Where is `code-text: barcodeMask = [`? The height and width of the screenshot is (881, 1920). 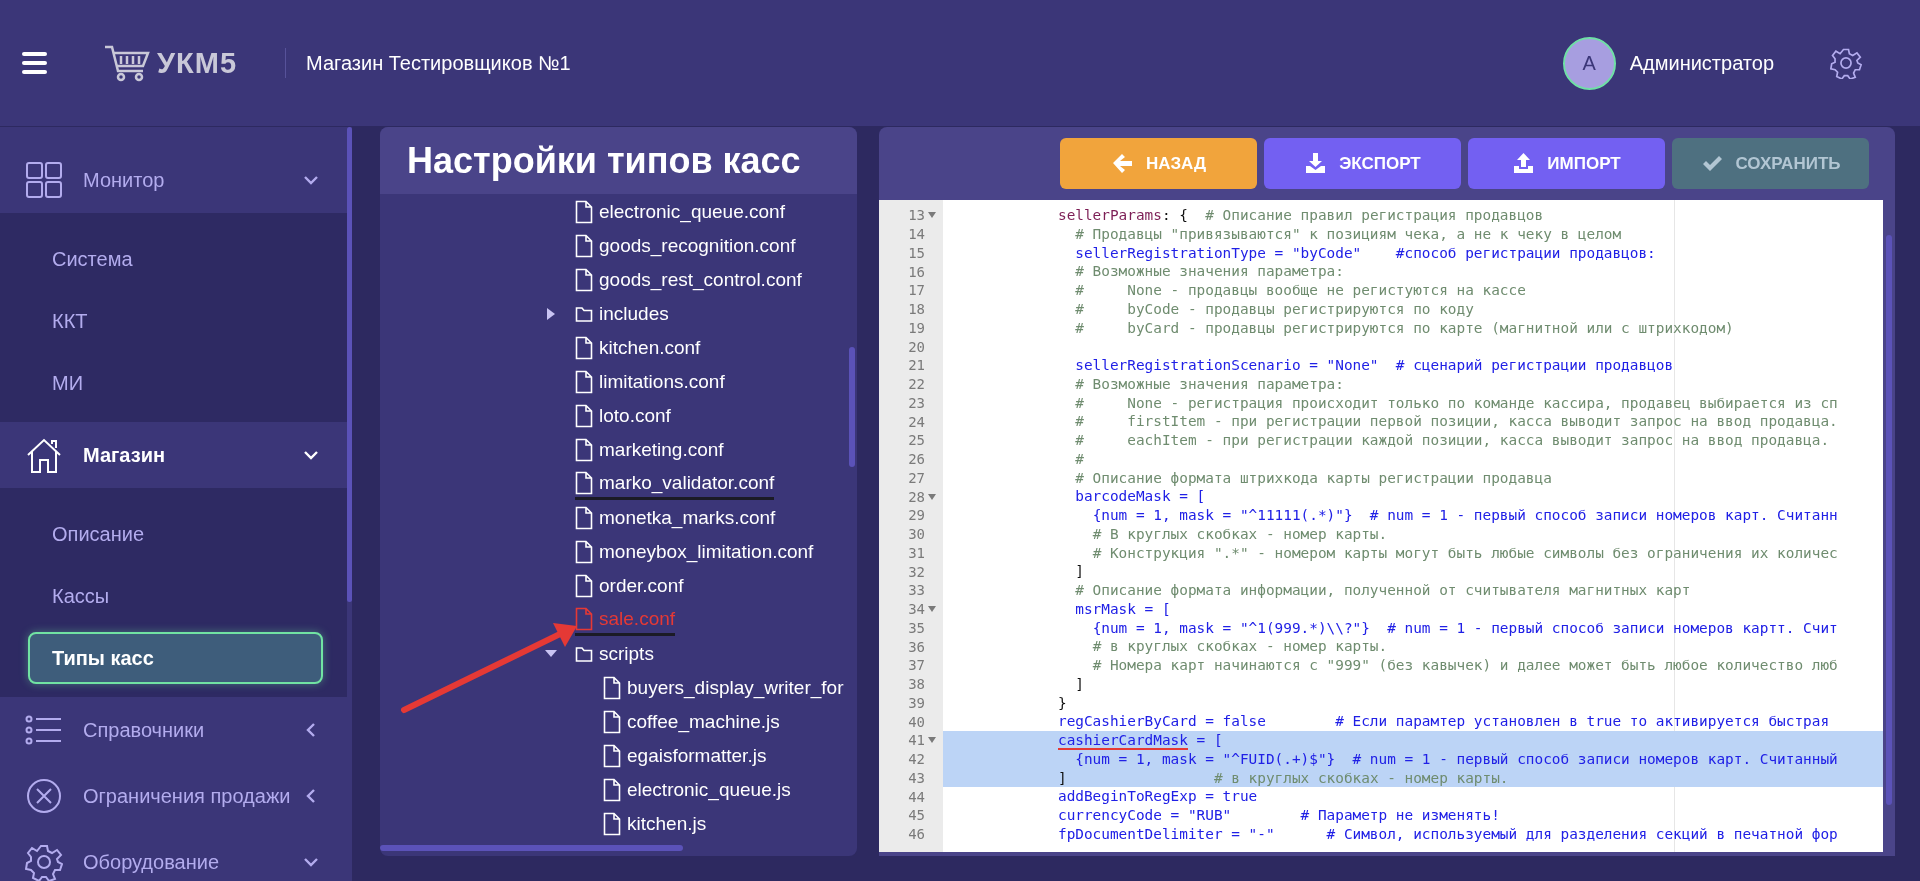
code-text: barcodeMask = [ is located at coordinates (1140, 496).